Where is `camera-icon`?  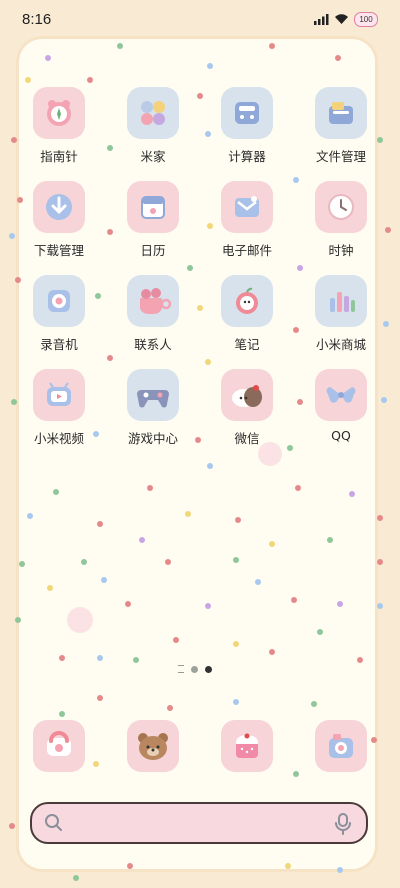 camera-icon is located at coordinates (341, 746).